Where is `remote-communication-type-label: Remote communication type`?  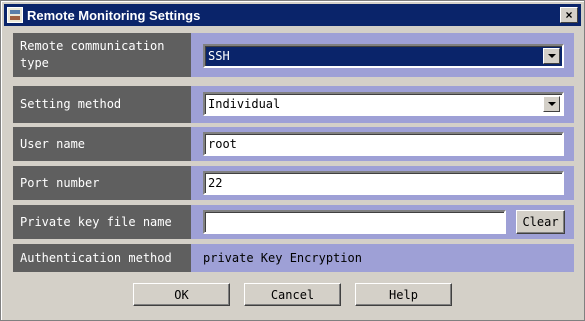 remote-communication-type-label: Remote communication type is located at coordinates (102, 55).